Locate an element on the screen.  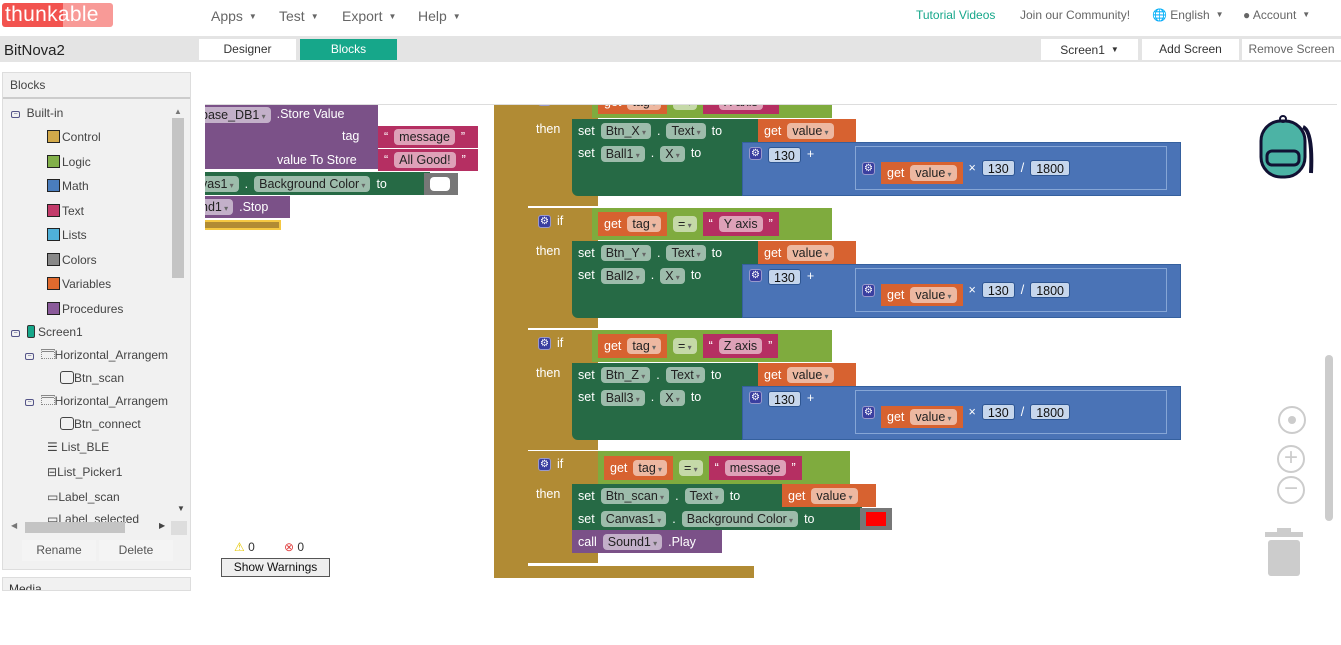
tree-component-btn_scan: Btn_scan is located at coordinates (92, 378).